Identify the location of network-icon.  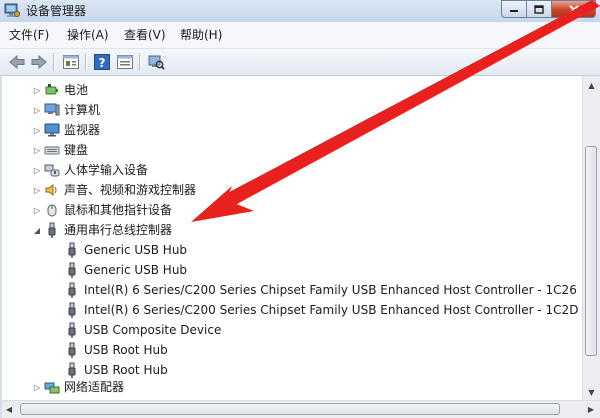
(52, 388).